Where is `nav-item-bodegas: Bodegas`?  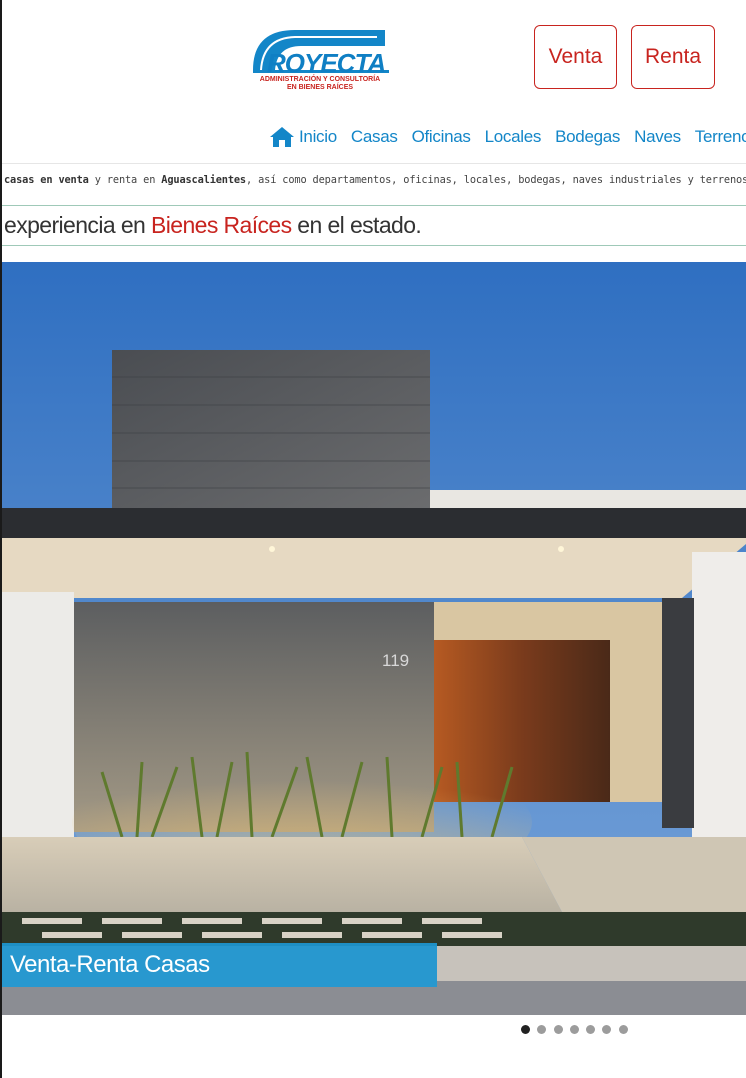
nav-item-bodegas: Bodegas is located at coordinates (587, 137).